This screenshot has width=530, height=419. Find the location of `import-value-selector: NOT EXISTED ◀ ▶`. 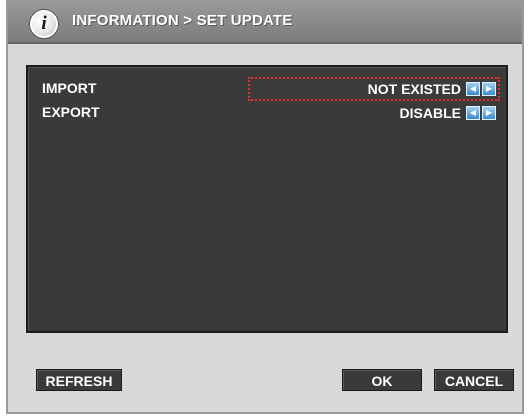

import-value-selector: NOT EXISTED ◀ ▶ is located at coordinates (374, 89).